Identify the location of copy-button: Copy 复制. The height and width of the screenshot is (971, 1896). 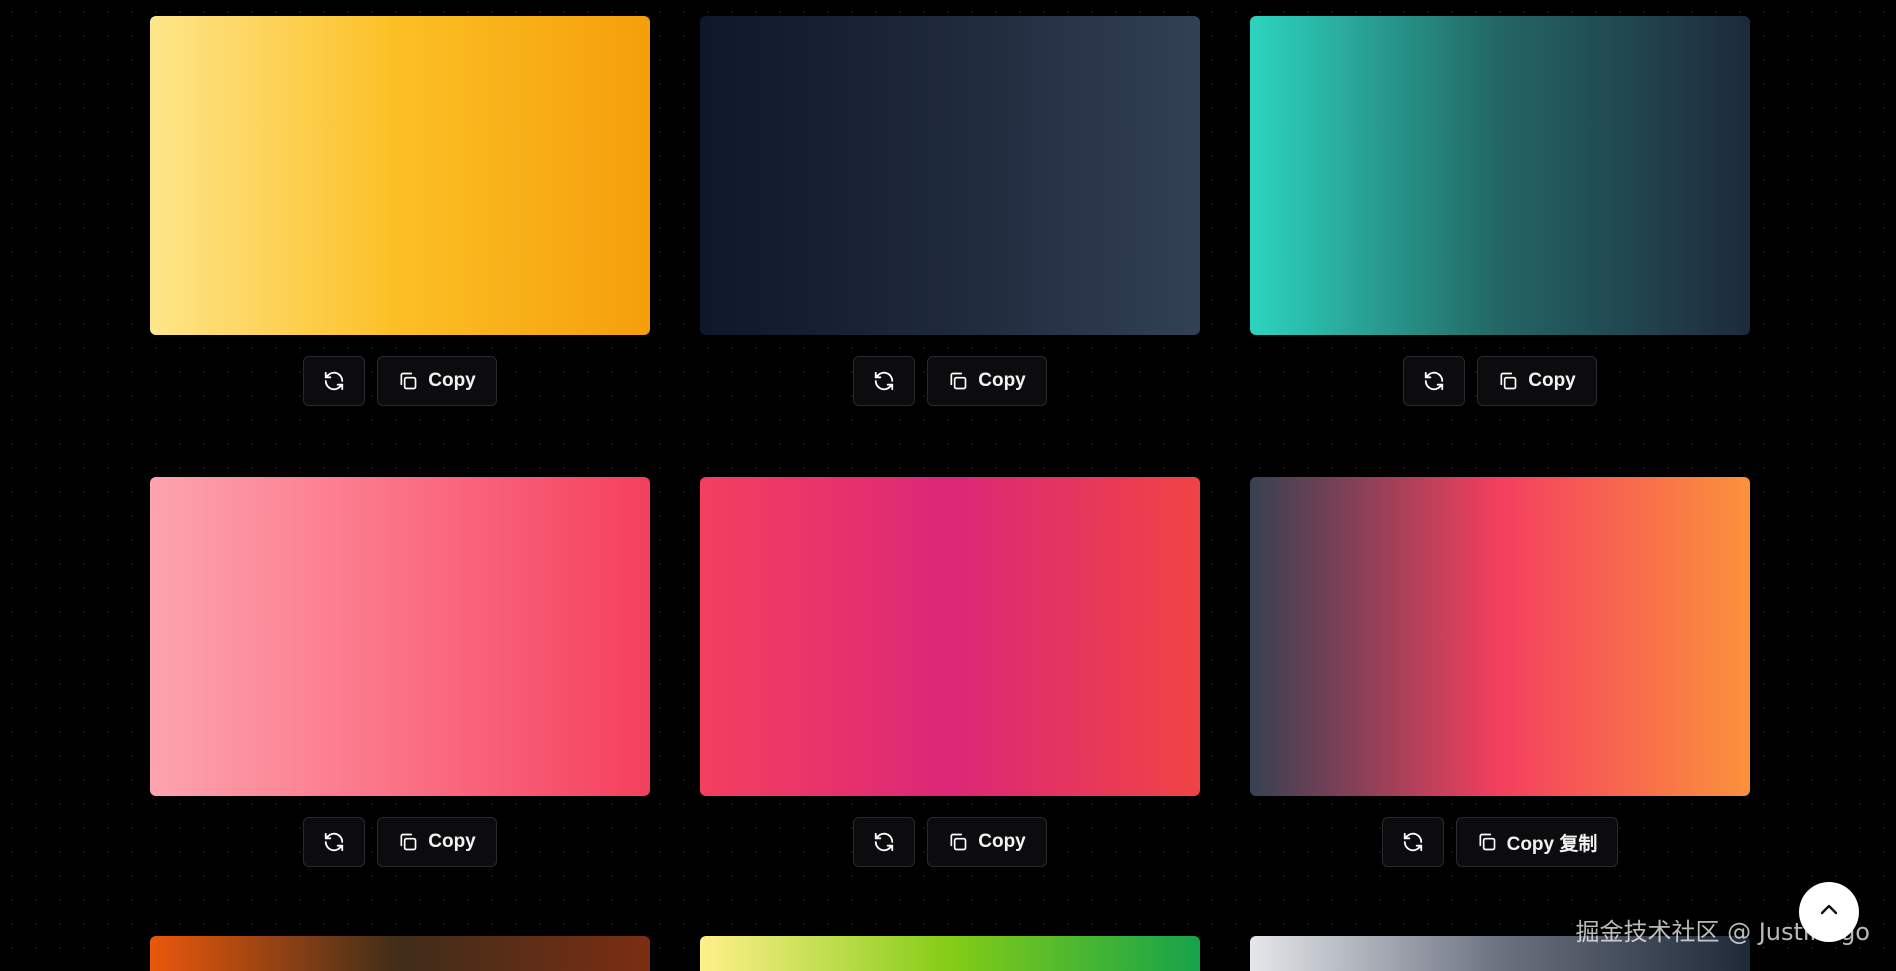
(1537, 842).